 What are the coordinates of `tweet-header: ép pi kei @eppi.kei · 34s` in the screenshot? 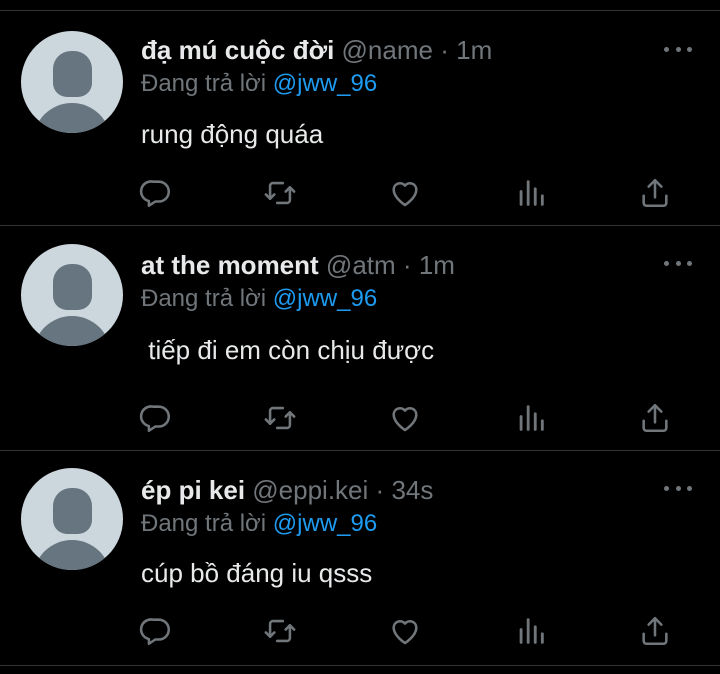 It's located at (287, 490).